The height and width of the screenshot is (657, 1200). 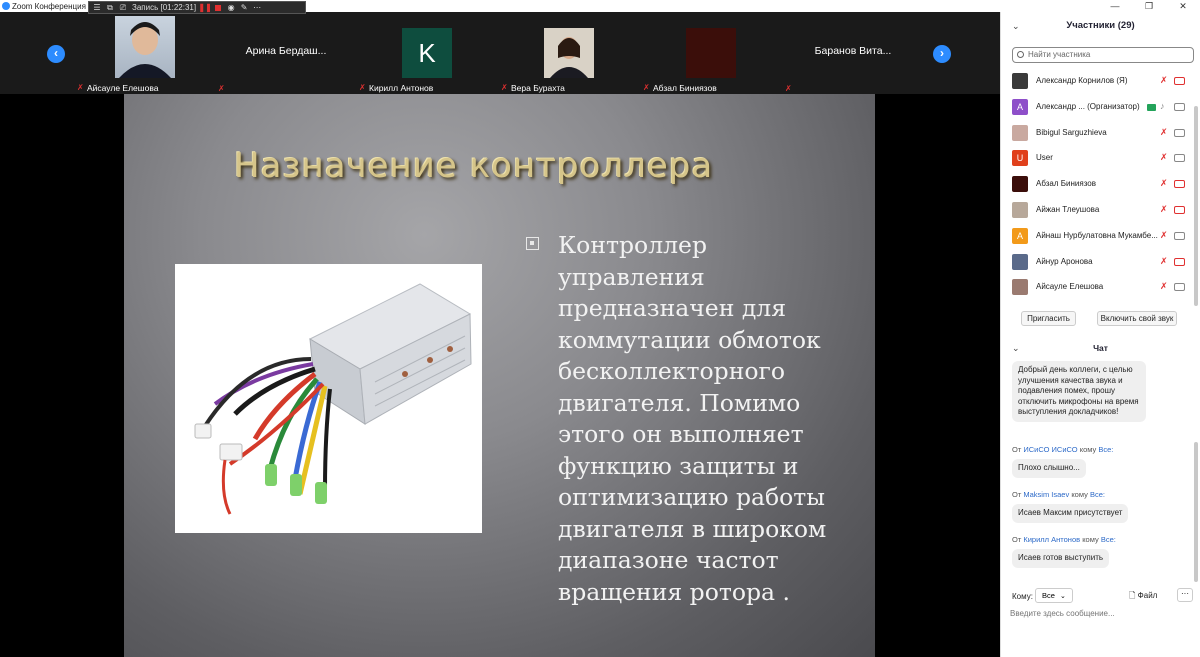 What do you see at coordinates (1044, 158) in the screenshot?
I see `participant-name: User` at bounding box center [1044, 158].